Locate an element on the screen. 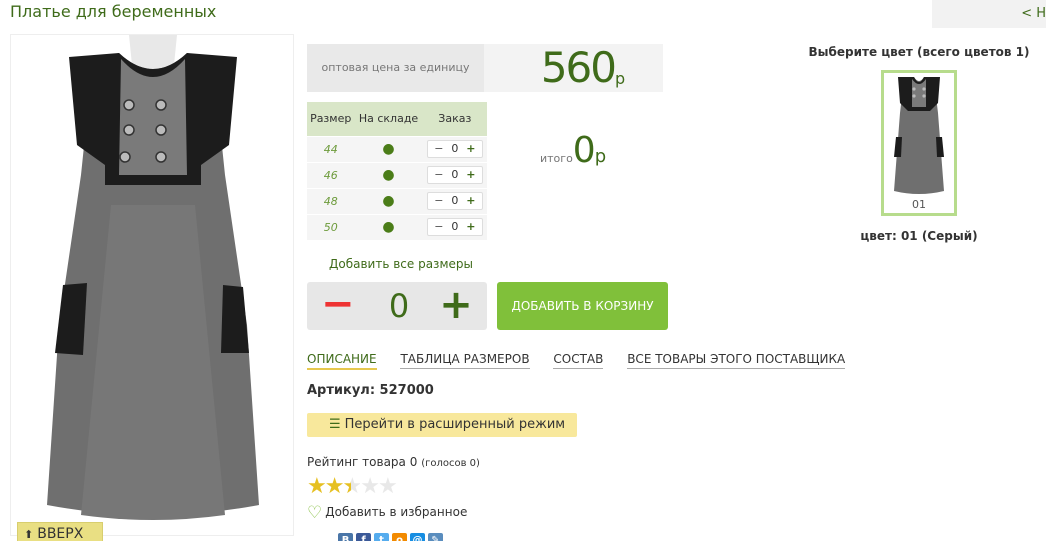 The image size is (1046, 541). tab-description: ОПИСАНИЕ is located at coordinates (342, 361).